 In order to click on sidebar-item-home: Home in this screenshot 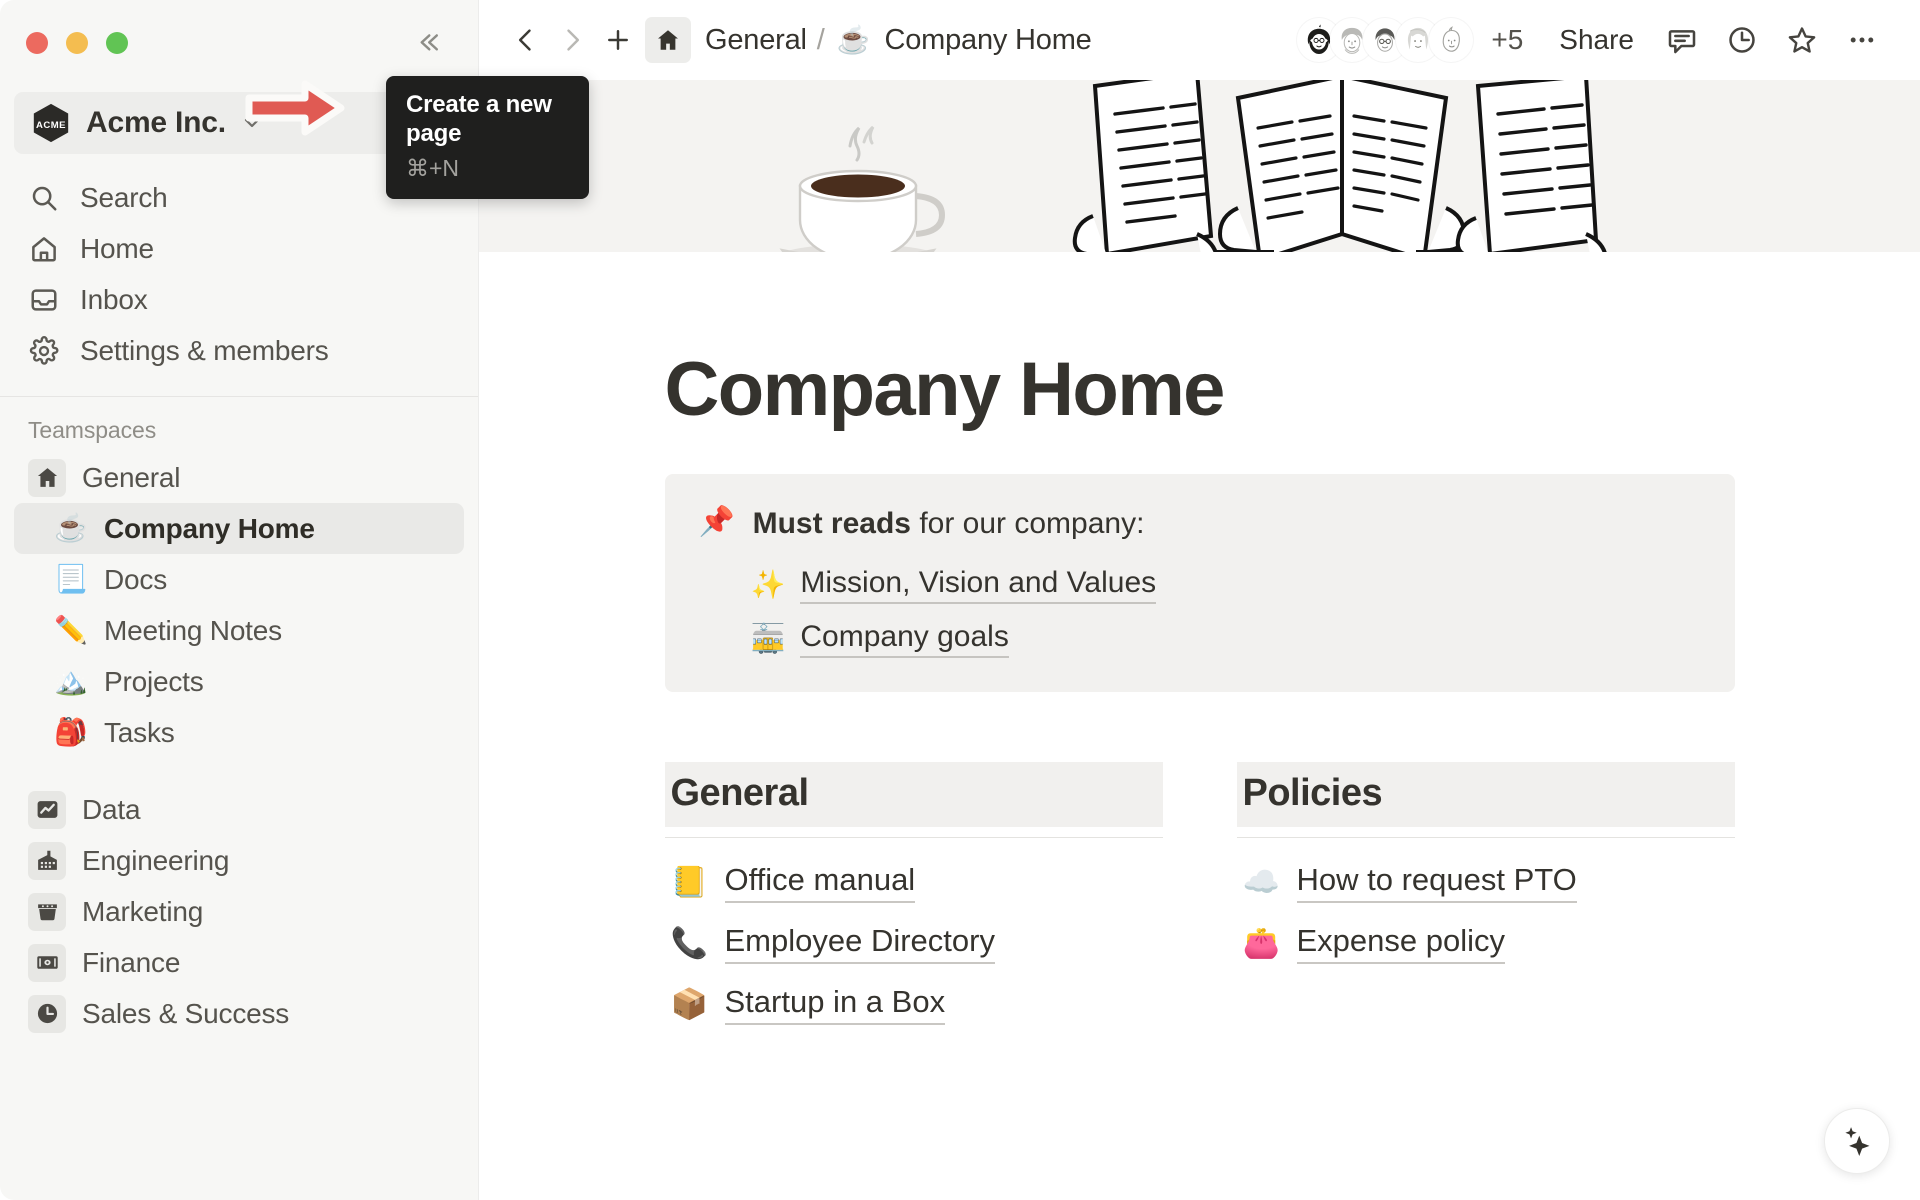, I will do `click(239, 248)`.